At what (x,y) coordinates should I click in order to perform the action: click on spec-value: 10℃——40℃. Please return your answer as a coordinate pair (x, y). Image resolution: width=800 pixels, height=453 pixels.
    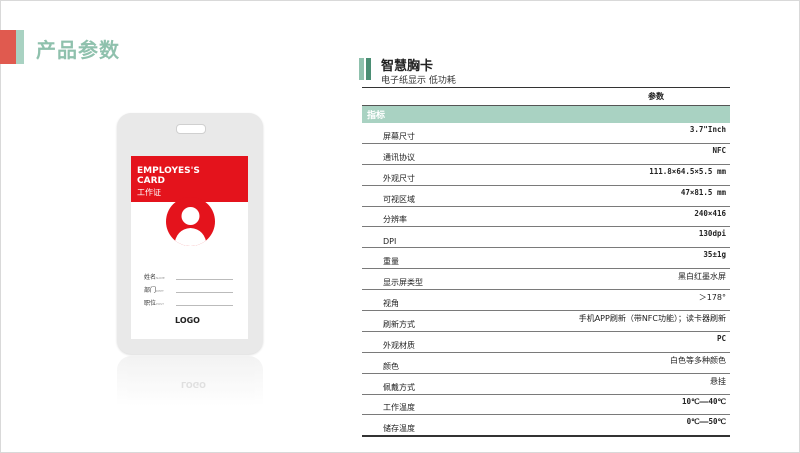
    Looking at the image, I should click on (704, 401).